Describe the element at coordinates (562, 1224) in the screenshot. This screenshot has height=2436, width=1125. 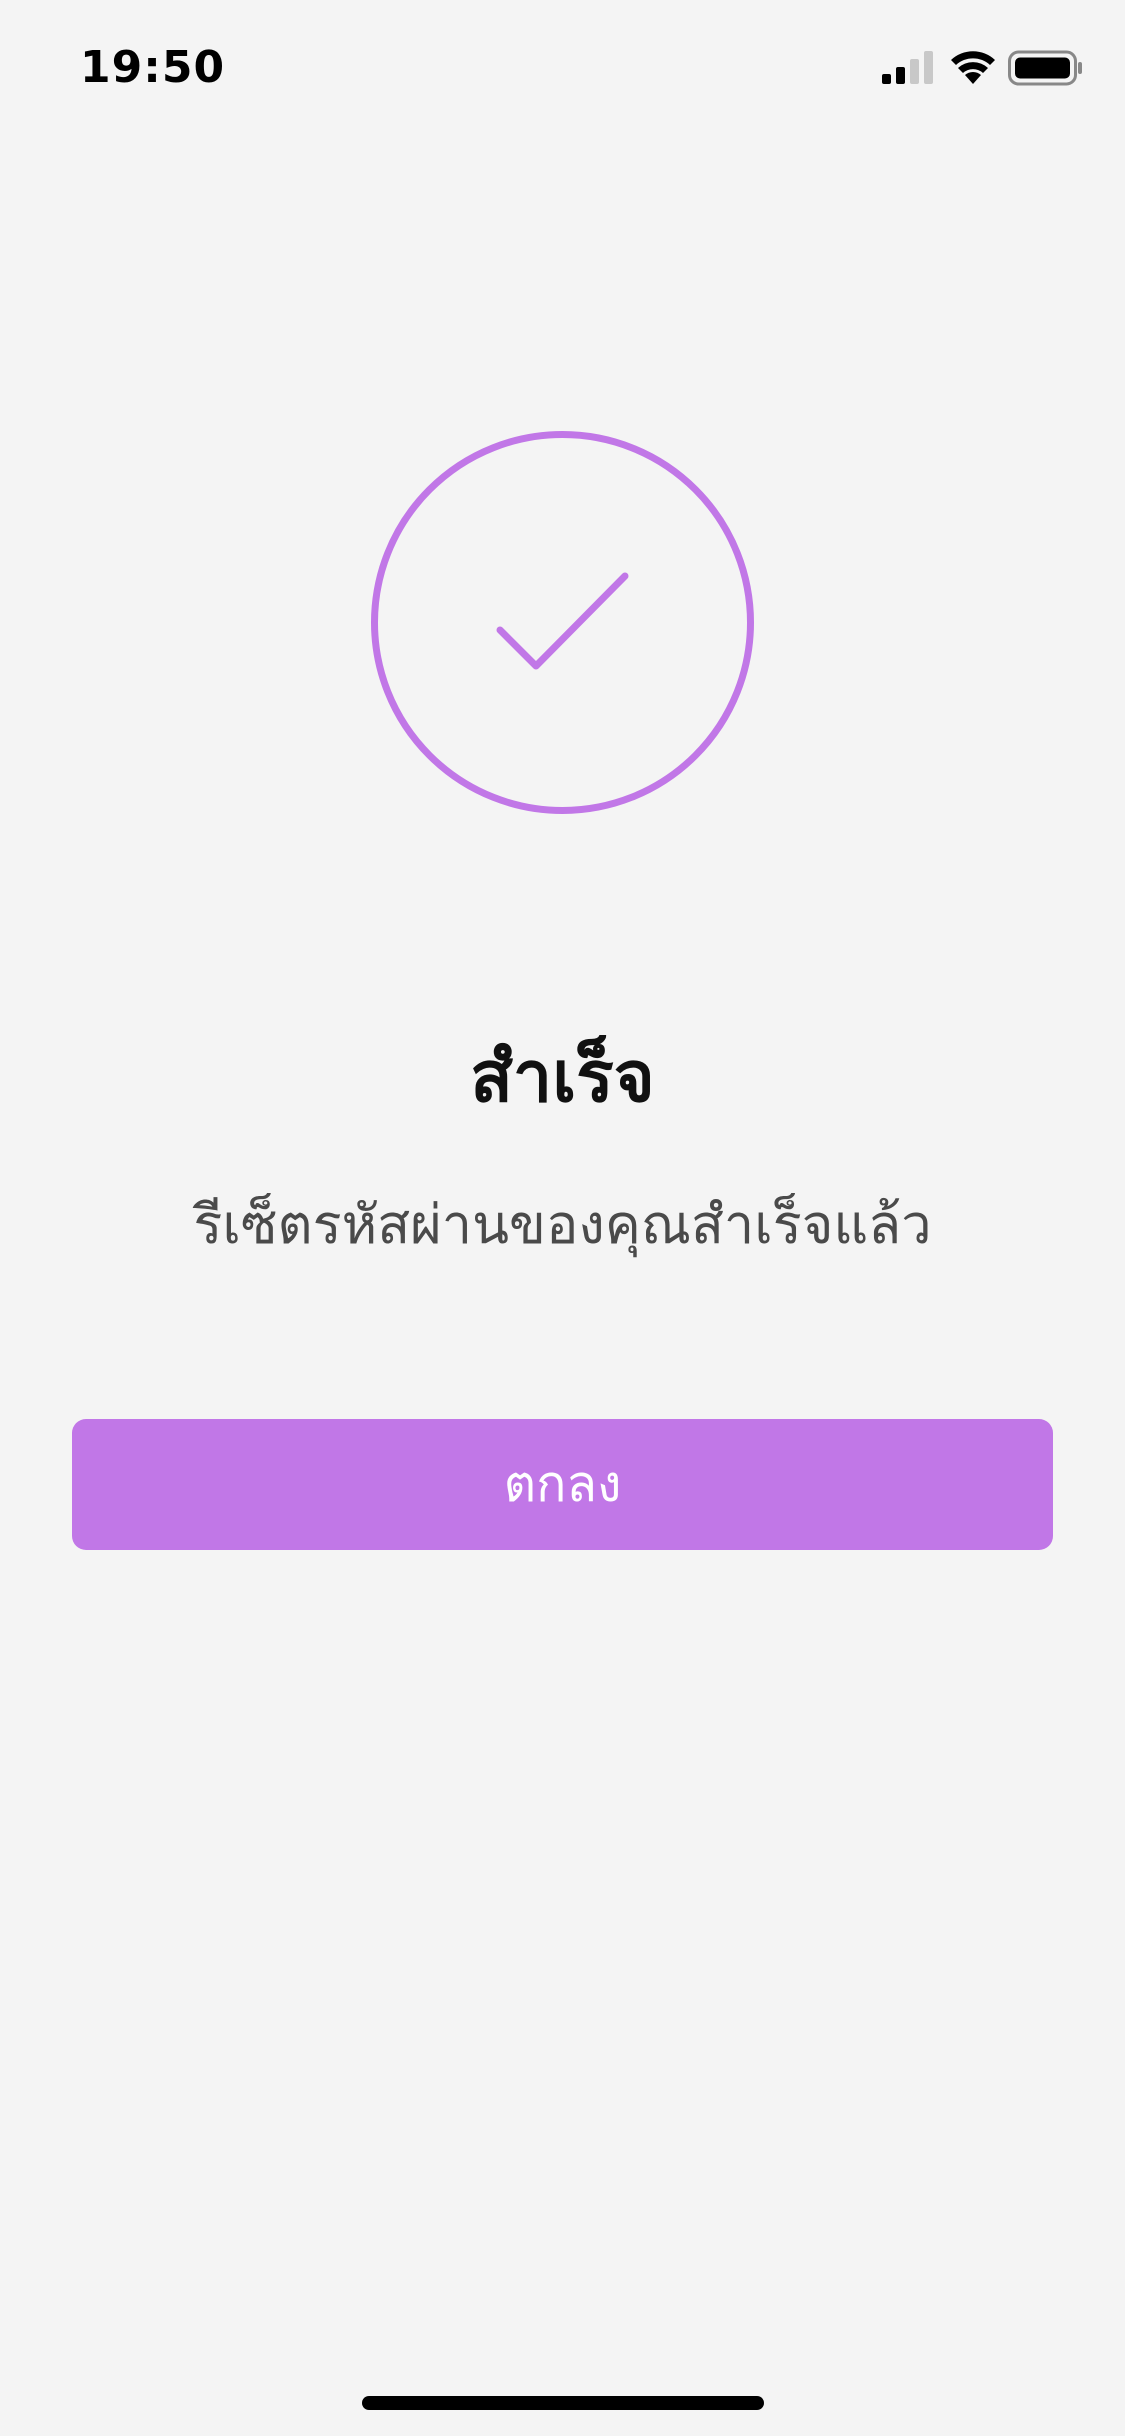
I see `success-message: รีเซ็ตรหัสผ่านของคุณสำเร็จแล้ว` at that location.